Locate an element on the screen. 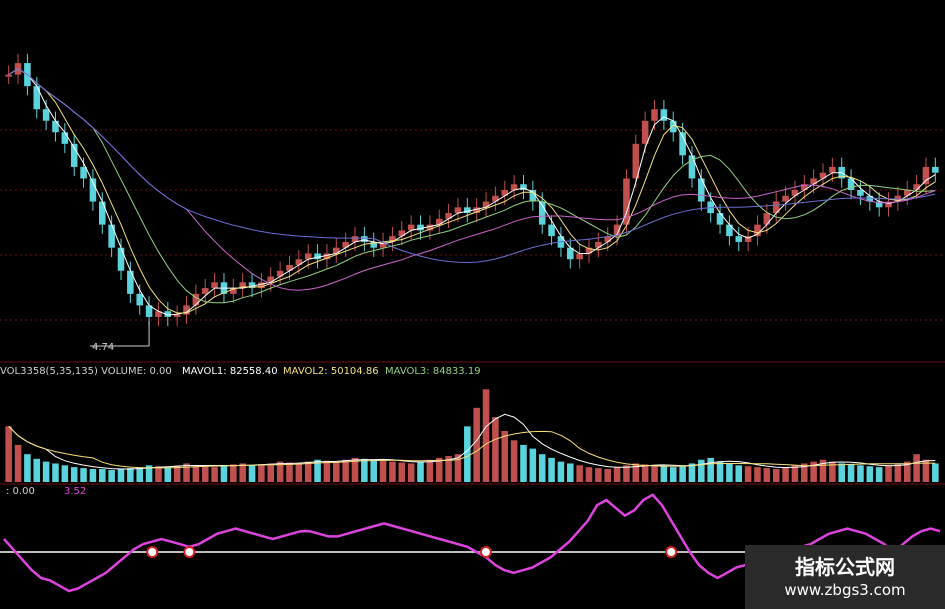 This screenshot has height=609, width=945. volume-label: VOL3358(5,35,135) VOLUME: 0.00 is located at coordinates (86, 371).